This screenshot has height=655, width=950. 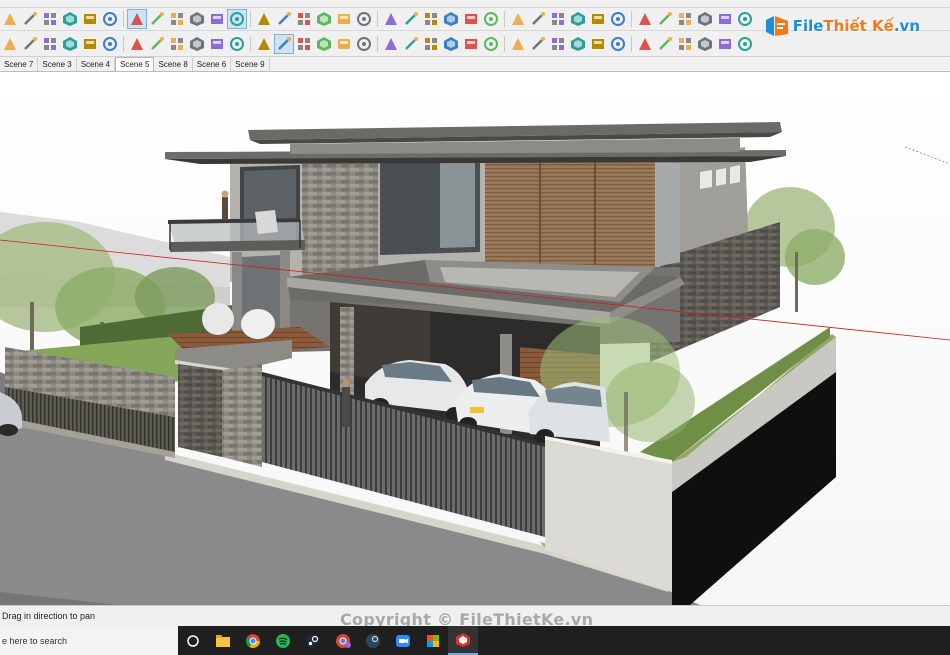 What do you see at coordinates (284, 19) in the screenshot?
I see `zoom-extents-icon` at bounding box center [284, 19].